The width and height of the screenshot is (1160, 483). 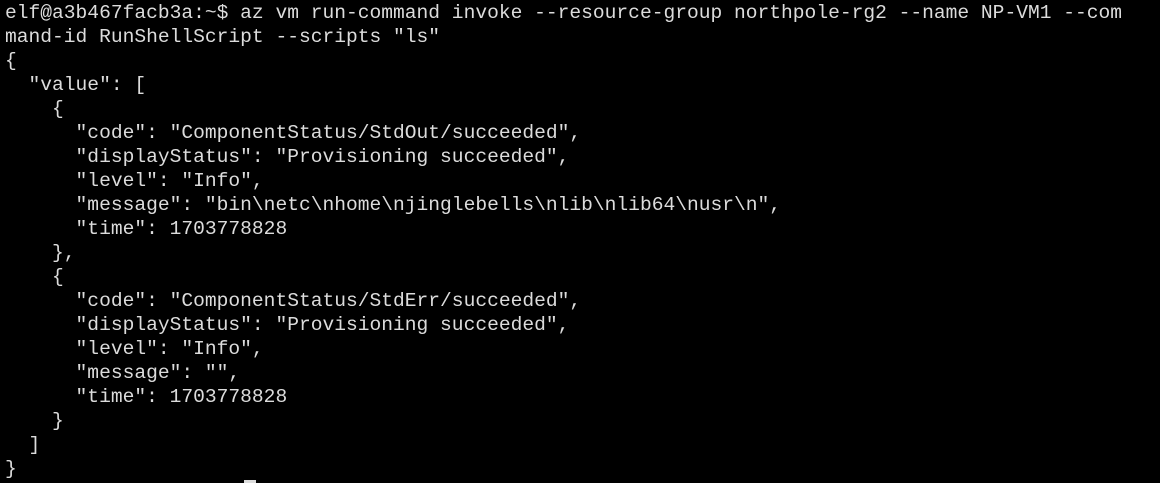 What do you see at coordinates (76, 85) in the screenshot?
I see `terminal-line-value-key: "value": [` at bounding box center [76, 85].